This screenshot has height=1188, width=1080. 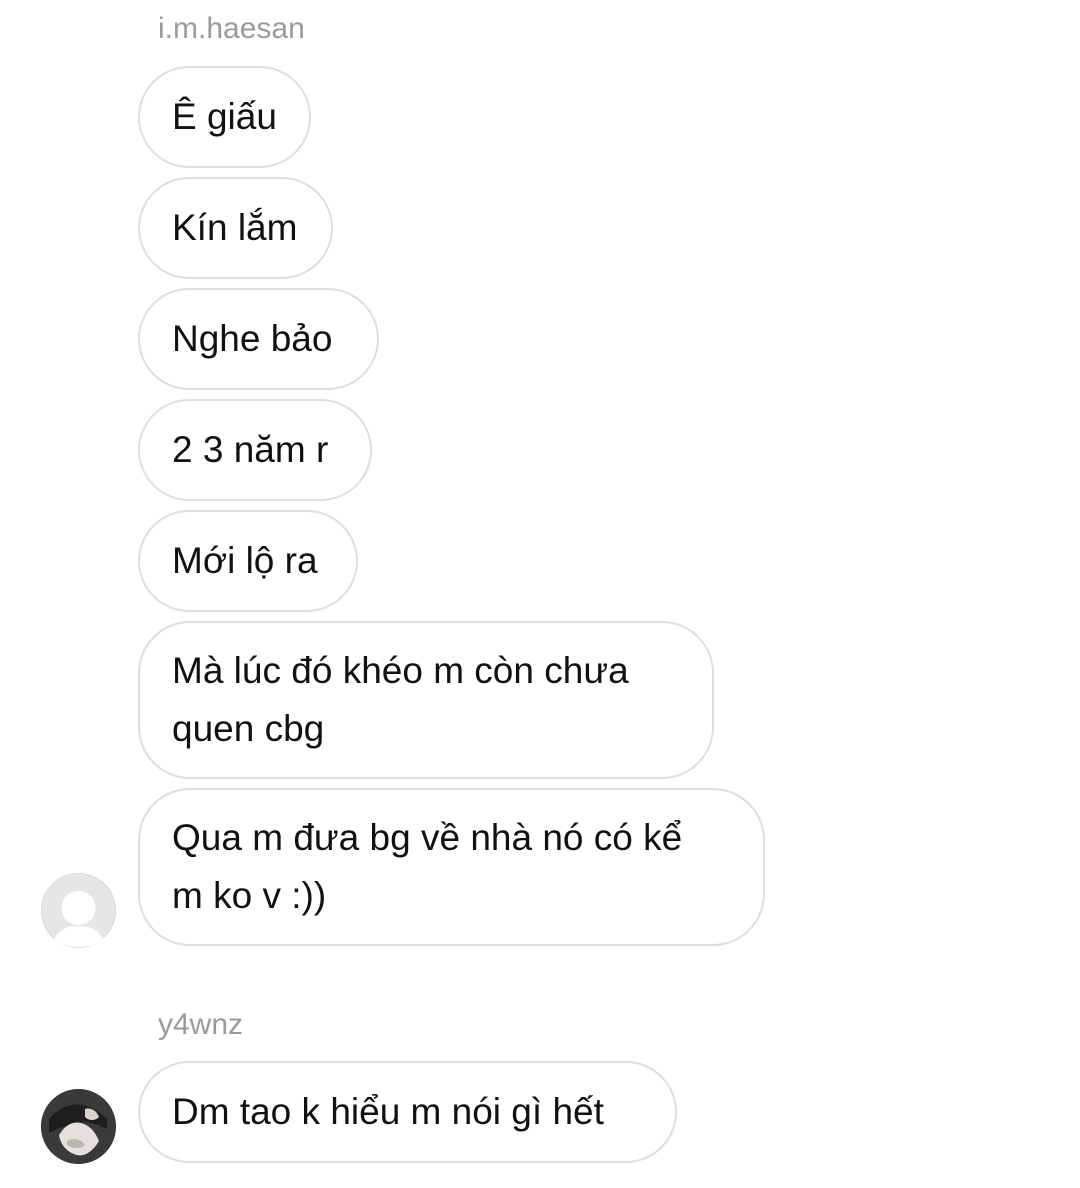 I want to click on message-bubble: Nghe bảo, so click(x=258, y=339).